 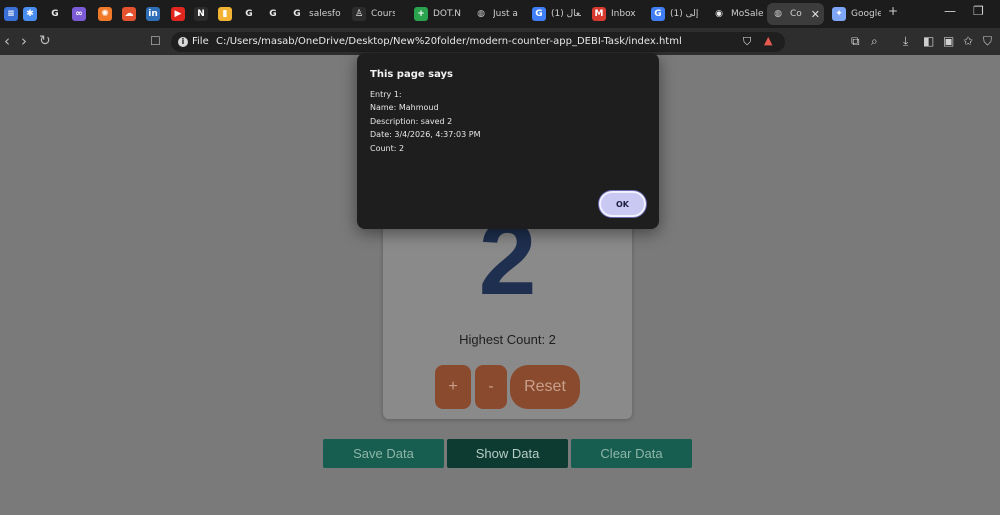 I want to click on cloud-icon: ☁, so click(x=129, y=14).